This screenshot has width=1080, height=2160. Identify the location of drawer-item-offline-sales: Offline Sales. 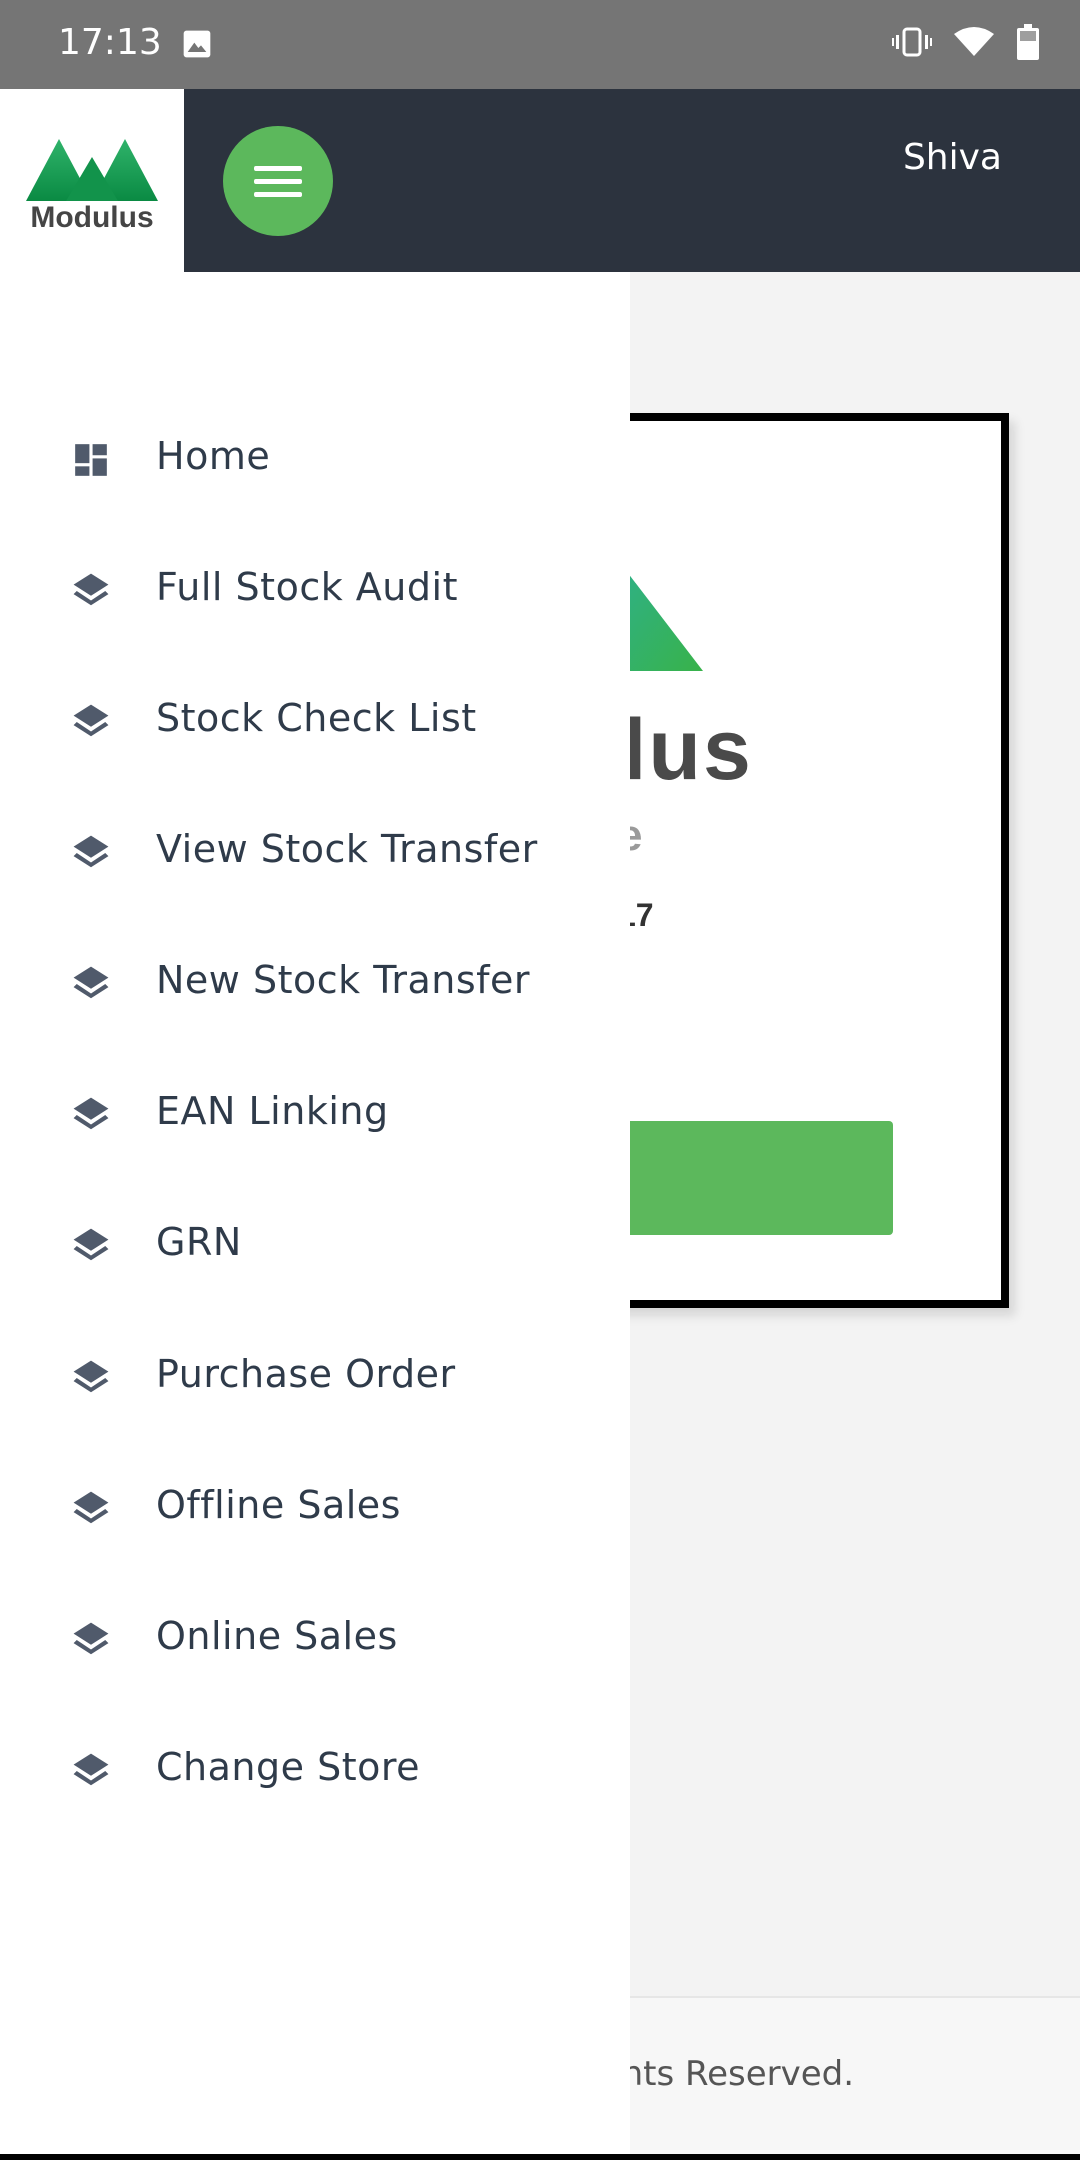
(315, 1508).